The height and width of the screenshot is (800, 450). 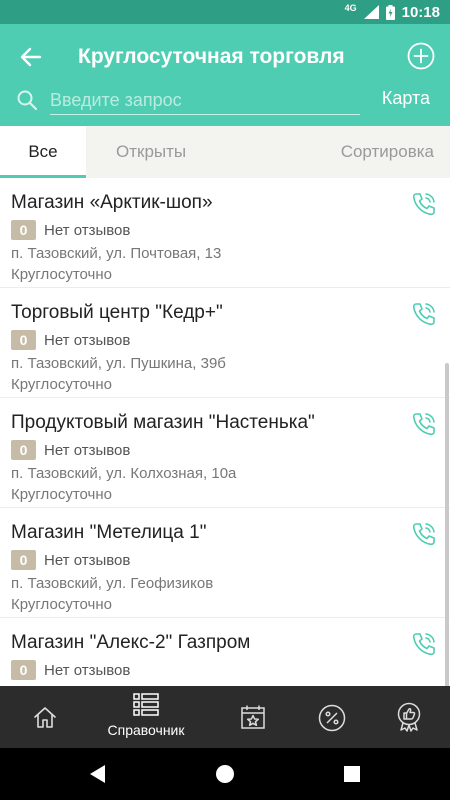 I want to click on bottom-nav: Справочник, so click(x=225, y=717).